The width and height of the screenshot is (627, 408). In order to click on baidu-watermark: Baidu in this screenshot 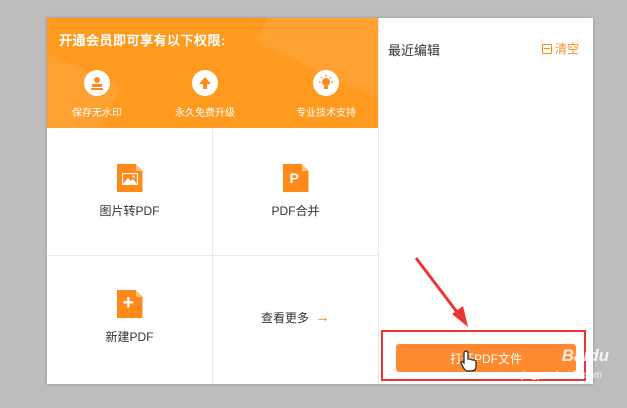, I will do `click(585, 355)`.